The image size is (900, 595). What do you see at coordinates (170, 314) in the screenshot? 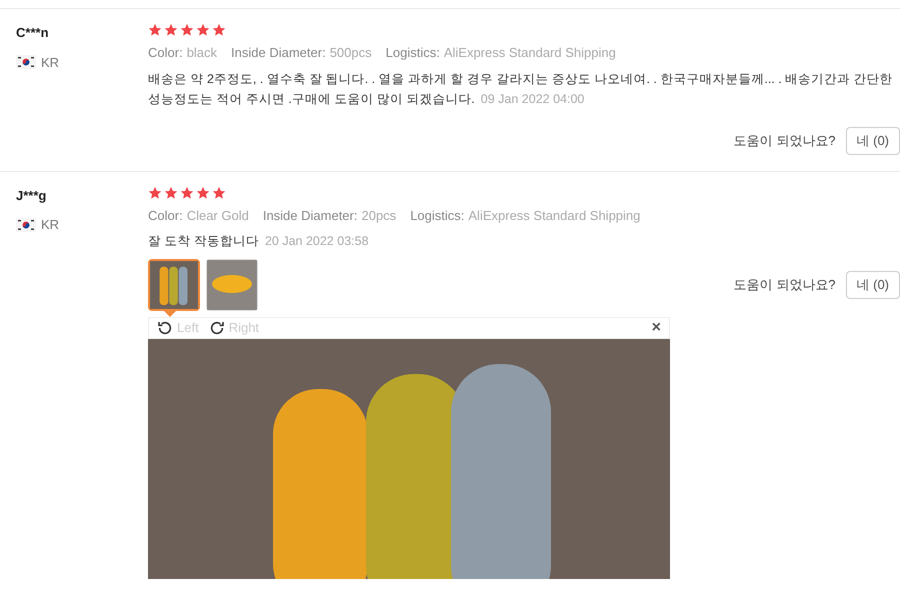
I see `selection-pointer` at bounding box center [170, 314].